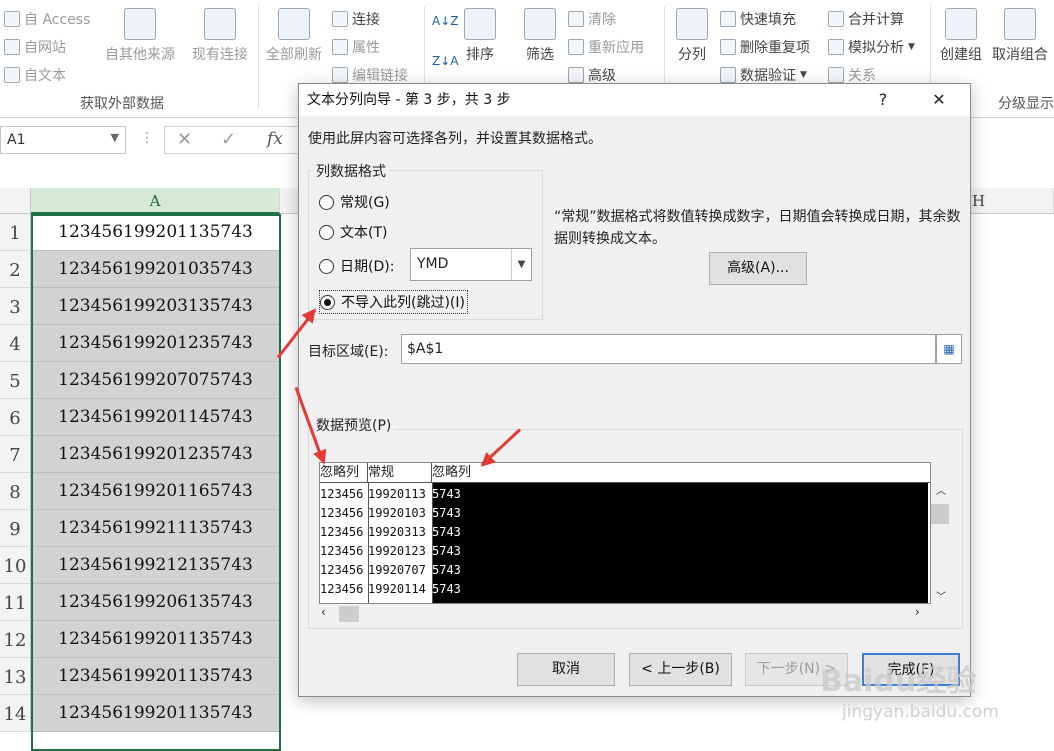  What do you see at coordinates (155, 201) in the screenshot?
I see `column-header-a: A` at bounding box center [155, 201].